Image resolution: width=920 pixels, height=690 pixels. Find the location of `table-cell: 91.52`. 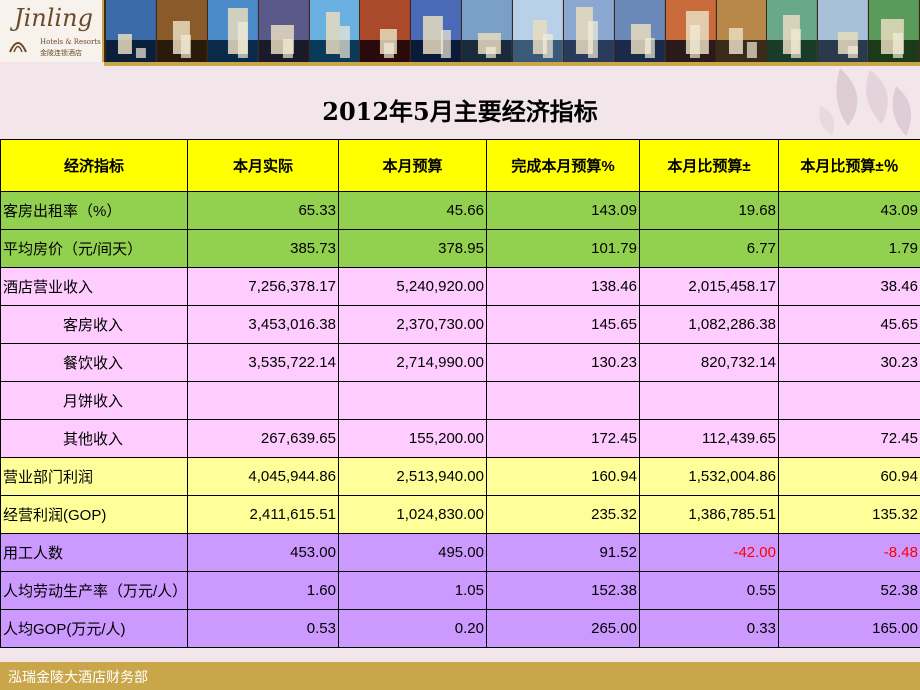

table-cell: 91.52 is located at coordinates (563, 552).